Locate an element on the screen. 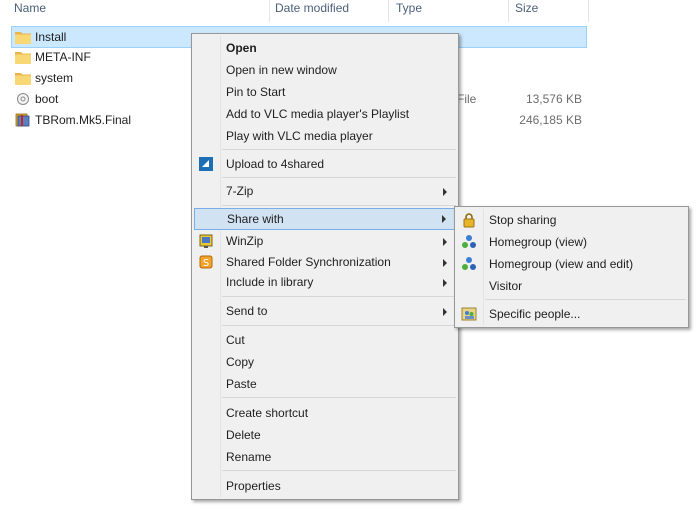  menu-item-copy: Copy is located at coordinates (325, 362).